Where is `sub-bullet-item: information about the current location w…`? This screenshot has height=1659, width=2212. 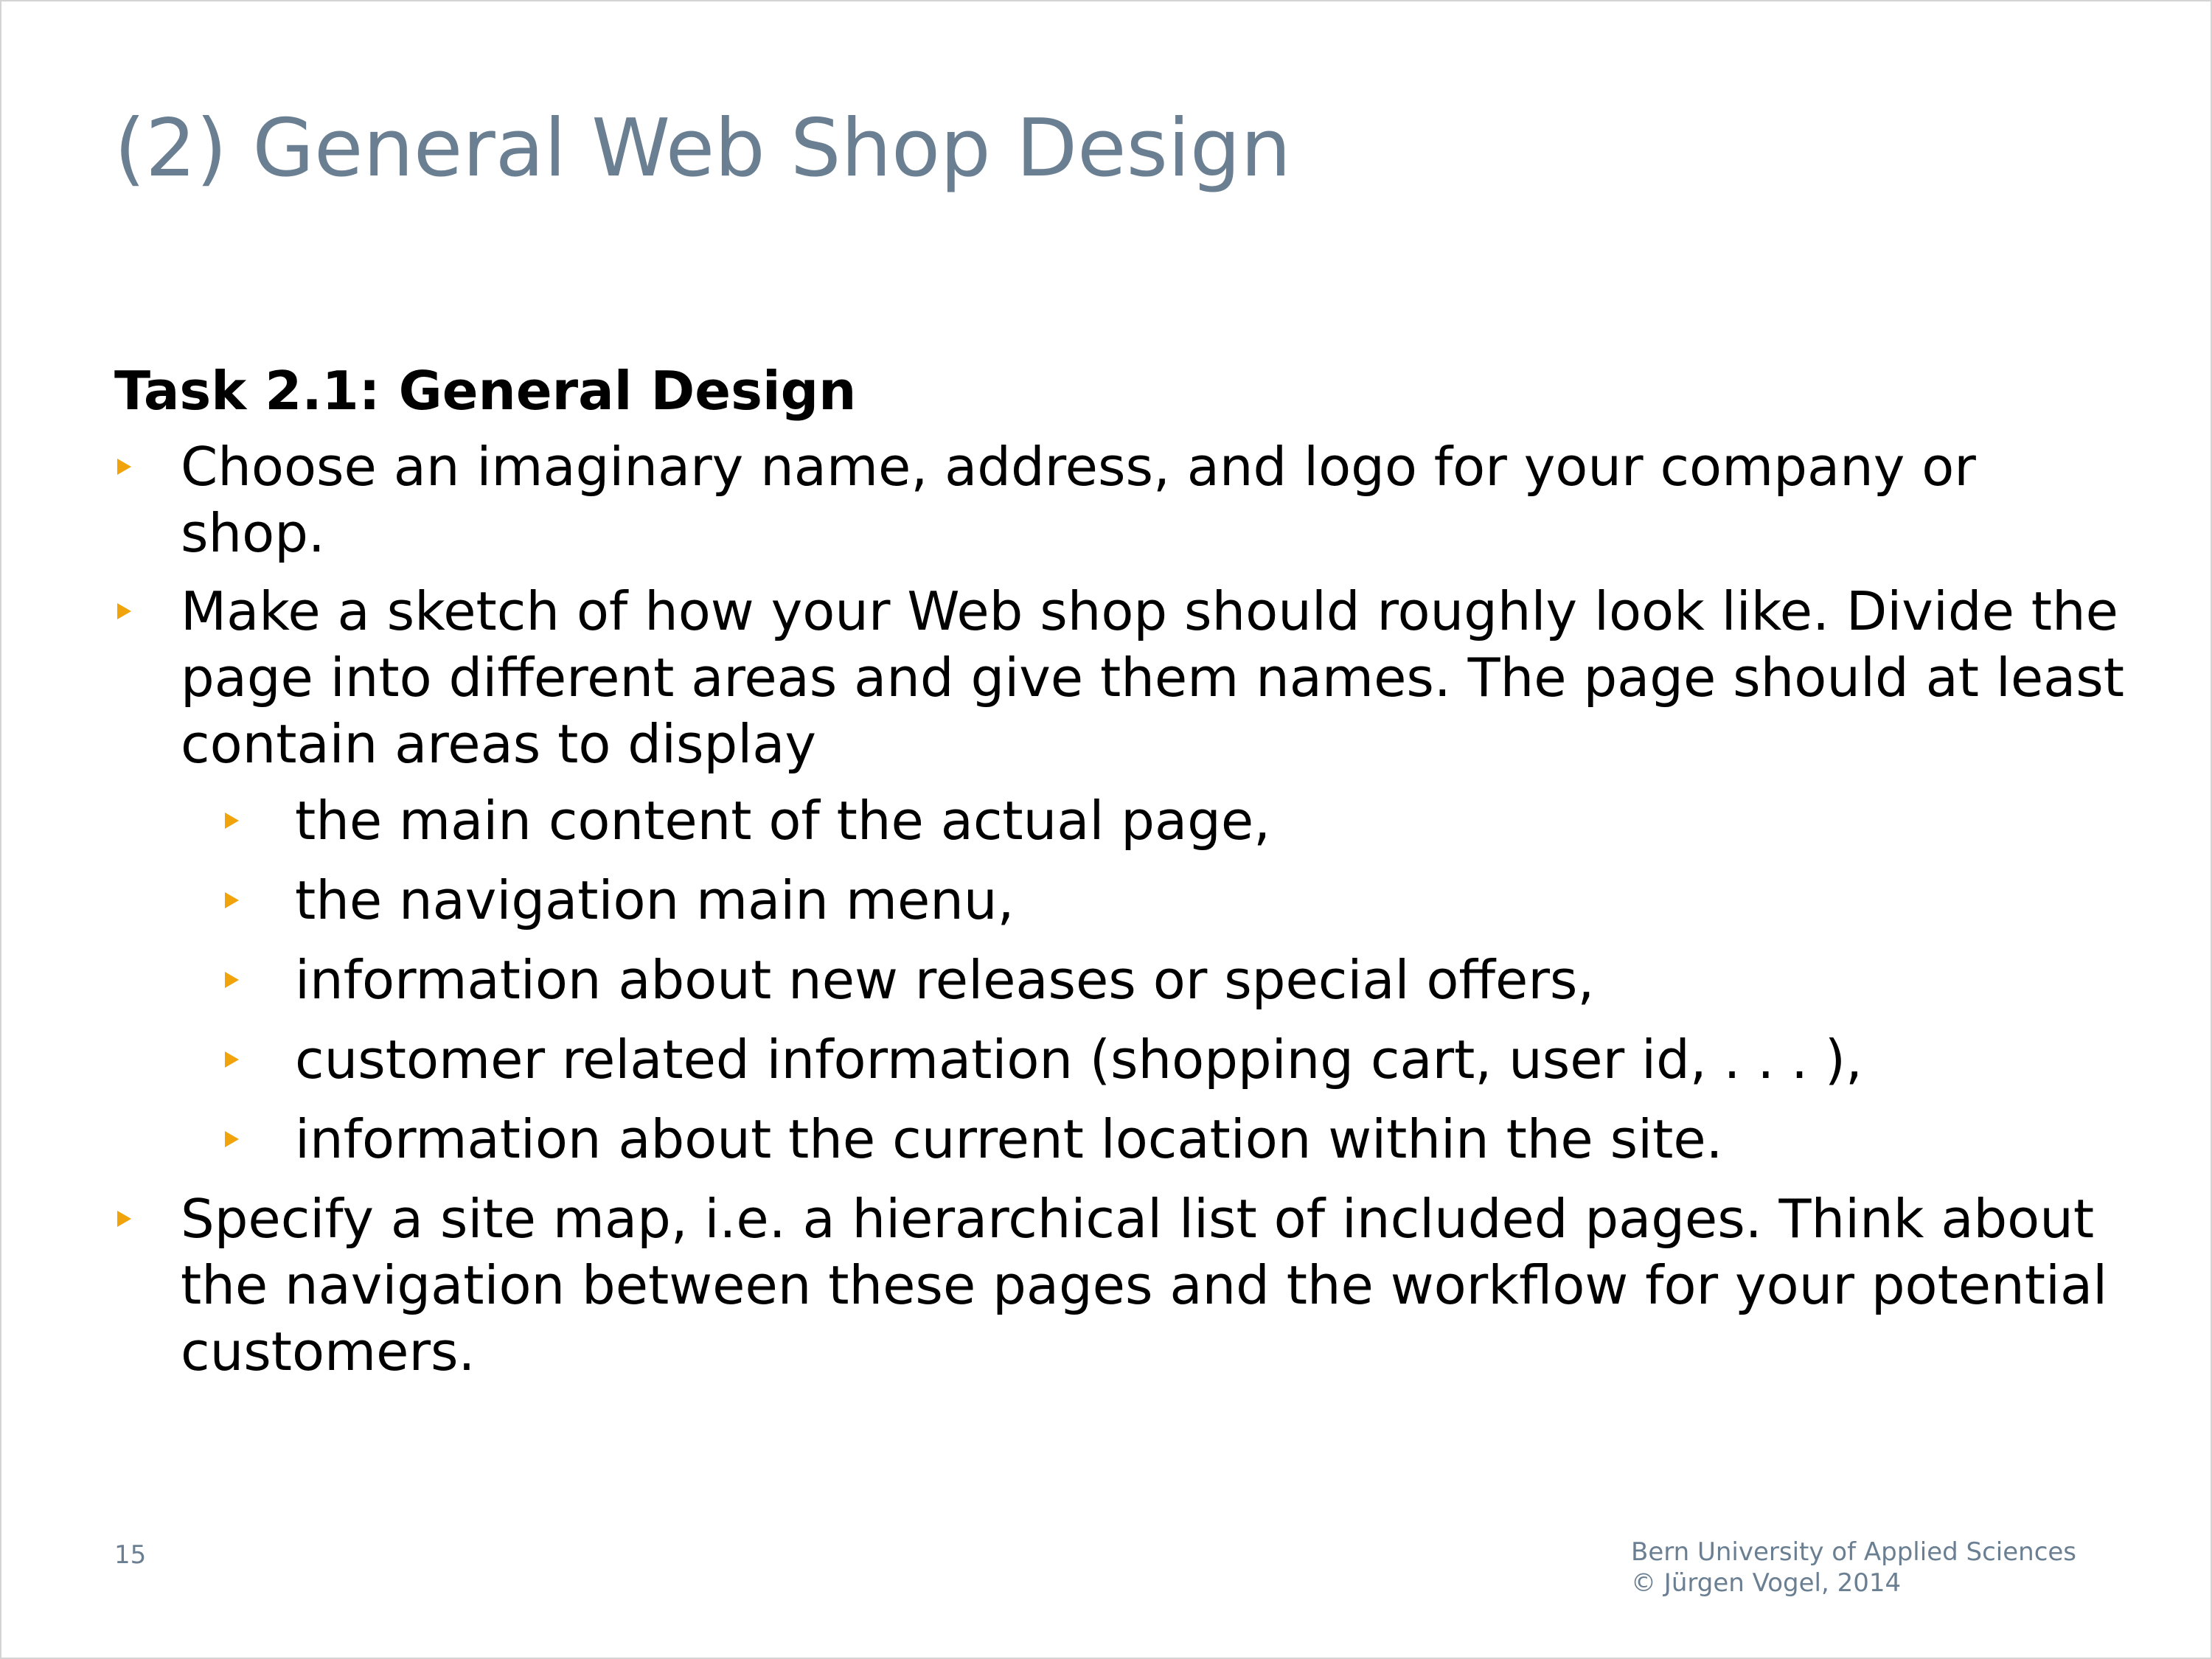
sub-bullet-item: information about the current location w… is located at coordinates (1158, 1139).